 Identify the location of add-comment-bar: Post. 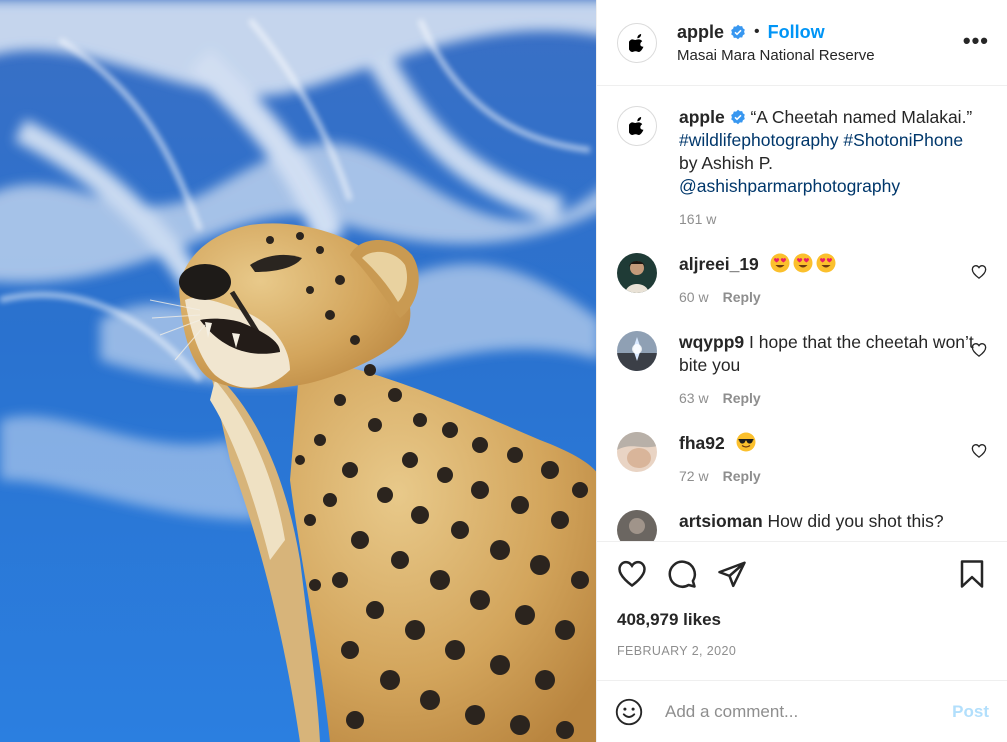
(802, 711).